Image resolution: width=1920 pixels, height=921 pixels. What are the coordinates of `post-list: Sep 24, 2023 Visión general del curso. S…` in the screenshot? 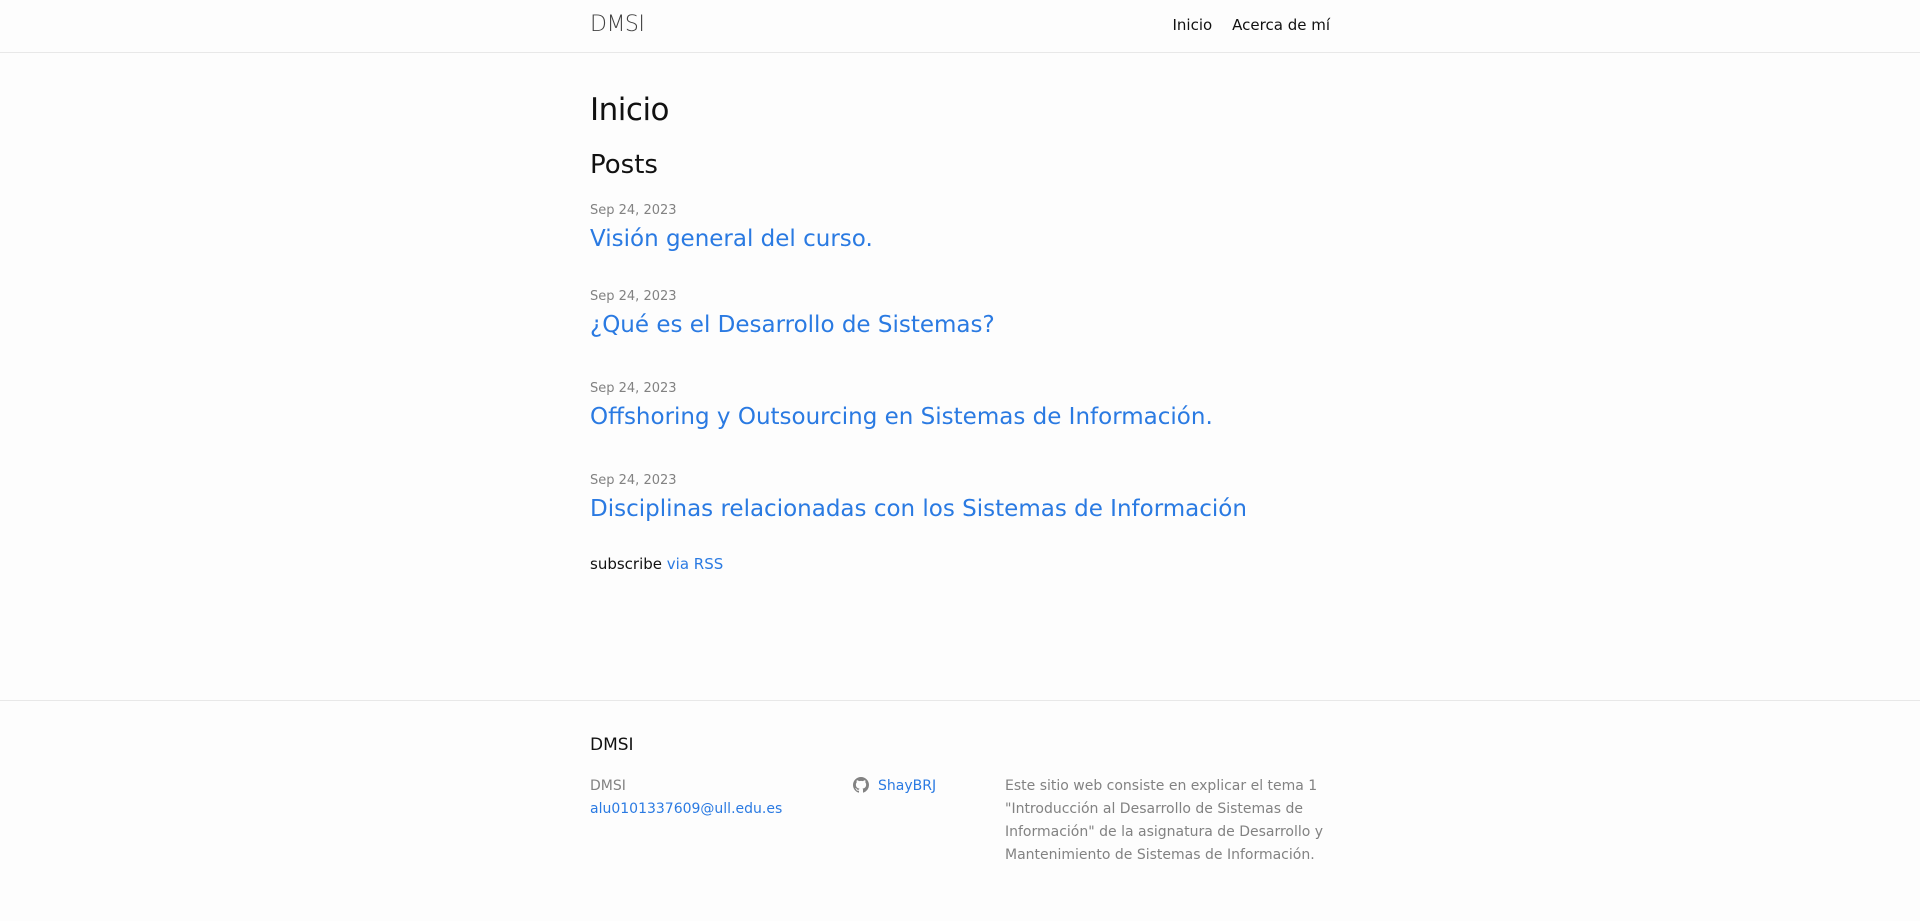 It's located at (960, 363).